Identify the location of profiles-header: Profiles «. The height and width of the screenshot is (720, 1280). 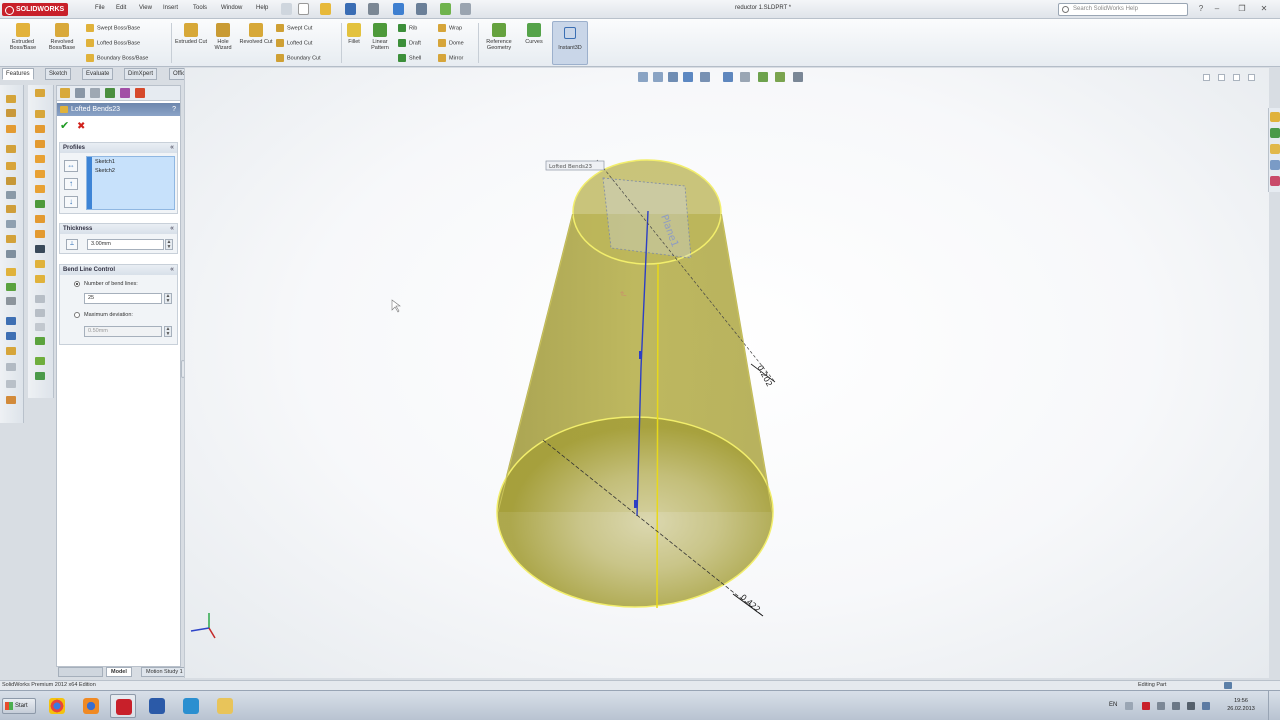
(118, 148).